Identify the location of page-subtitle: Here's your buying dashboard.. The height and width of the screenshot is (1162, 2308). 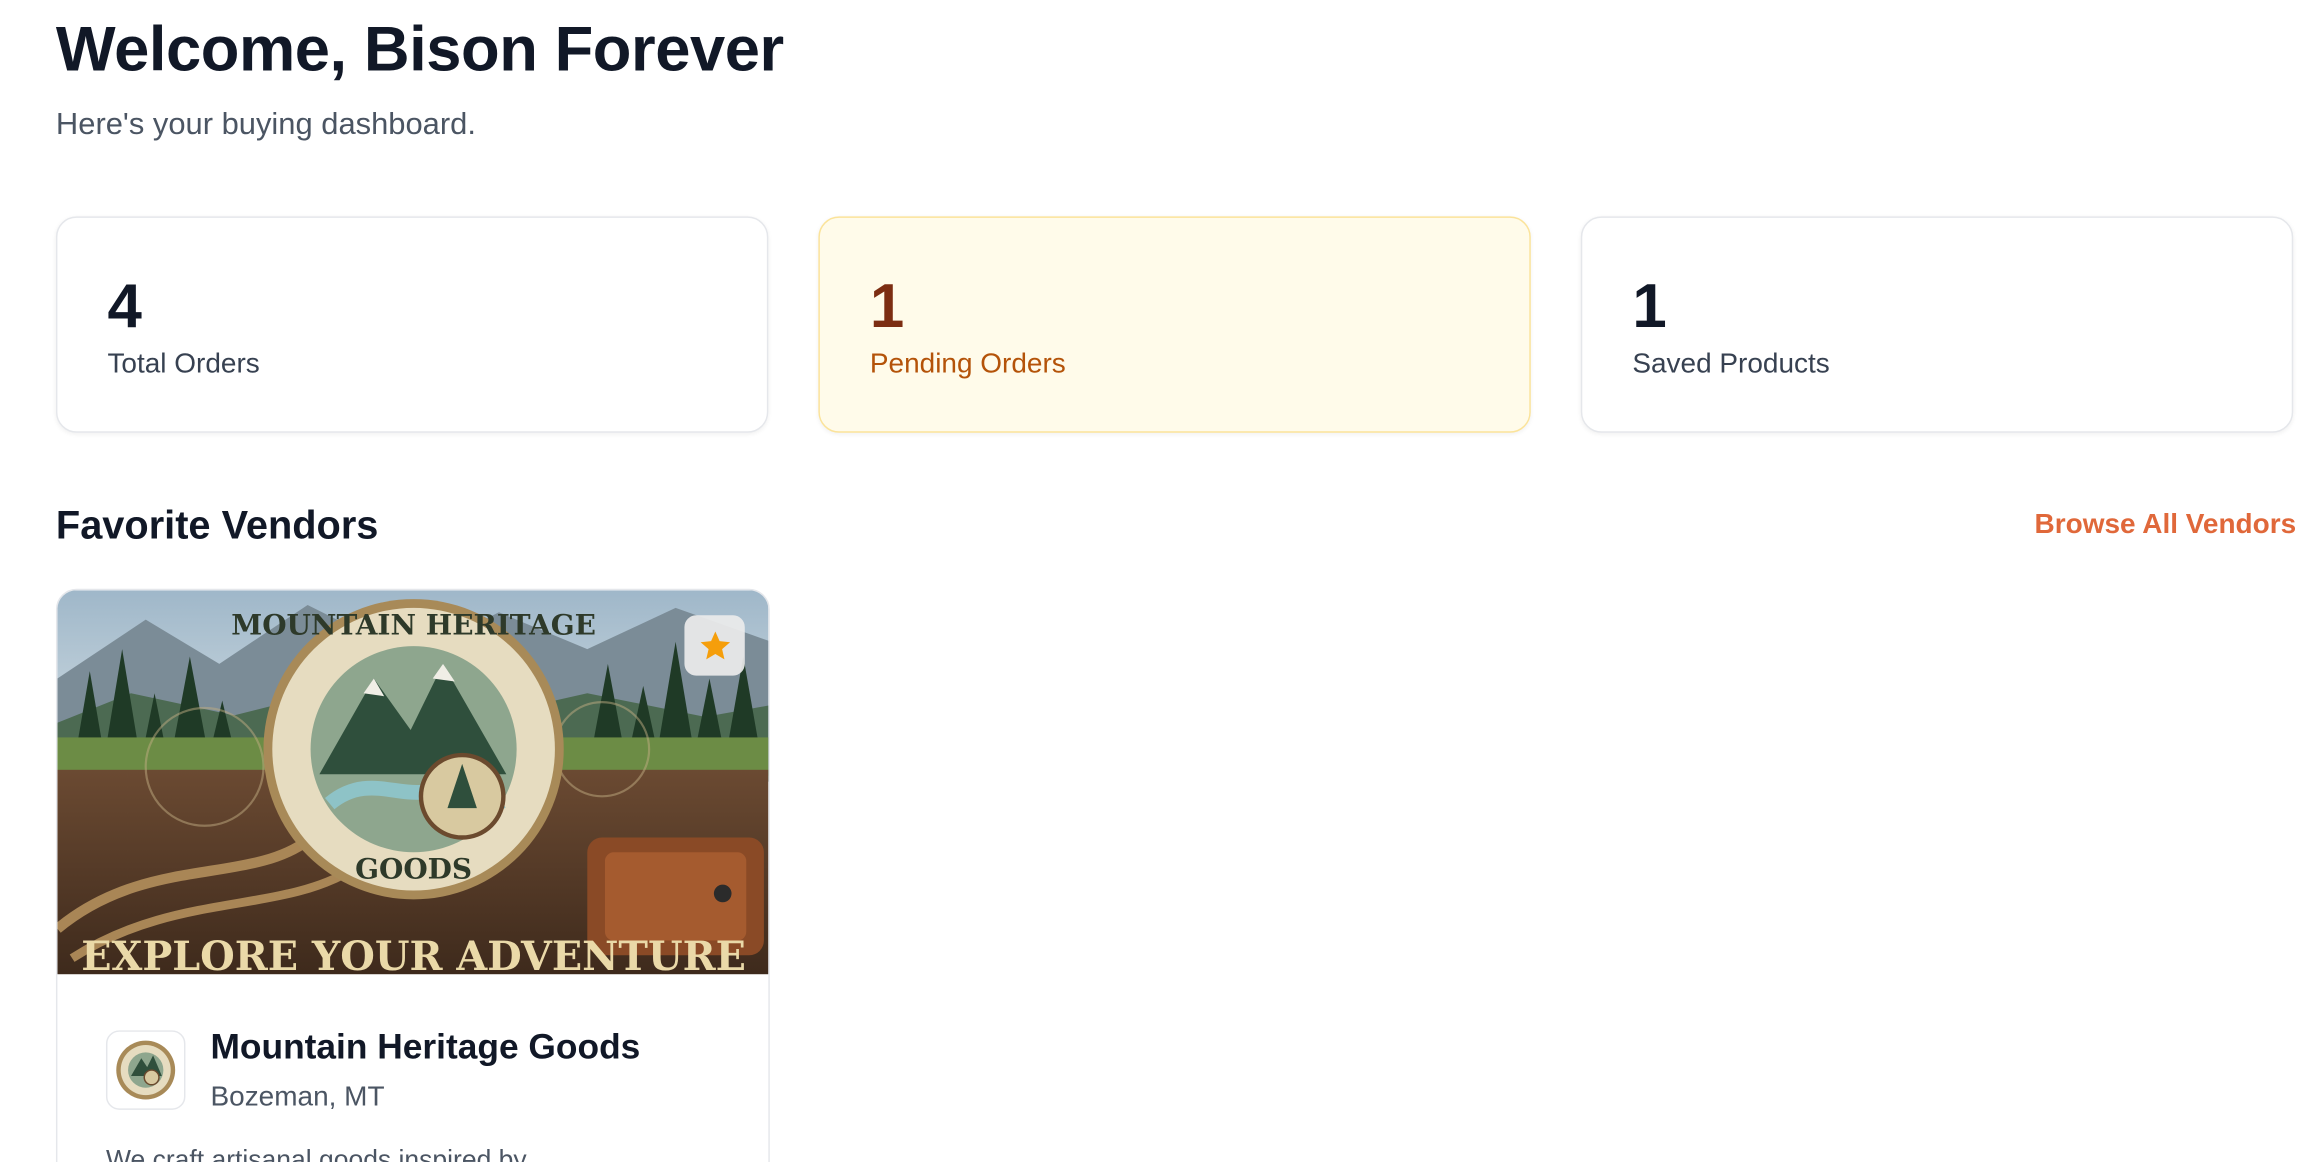
(265, 124).